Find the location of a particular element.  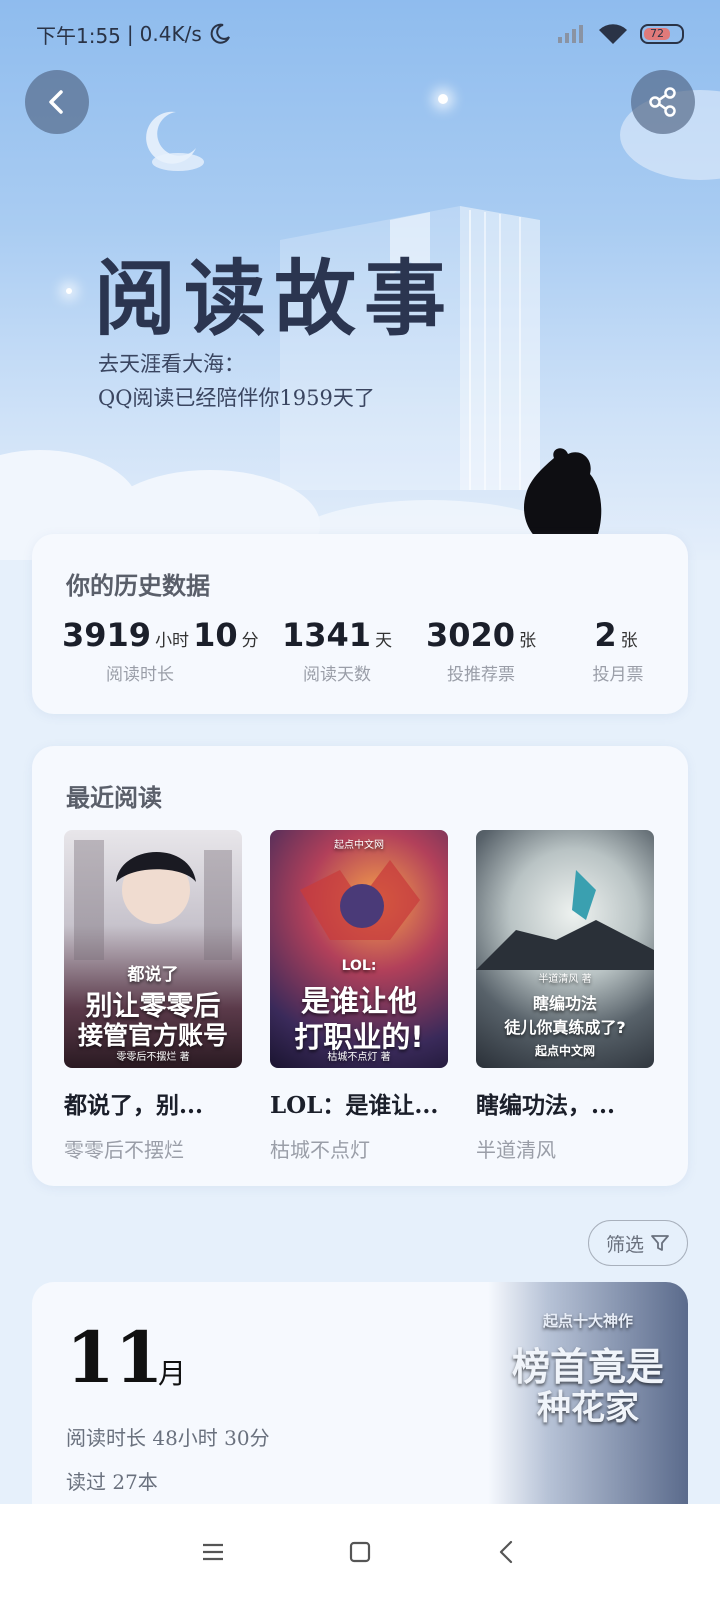

cover-text: 起点中文网 is located at coordinates (564, 1051).